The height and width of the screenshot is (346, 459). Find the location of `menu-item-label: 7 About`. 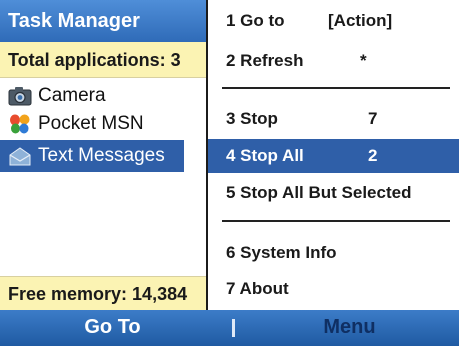

menu-item-label: 7 About is located at coordinates (257, 288).